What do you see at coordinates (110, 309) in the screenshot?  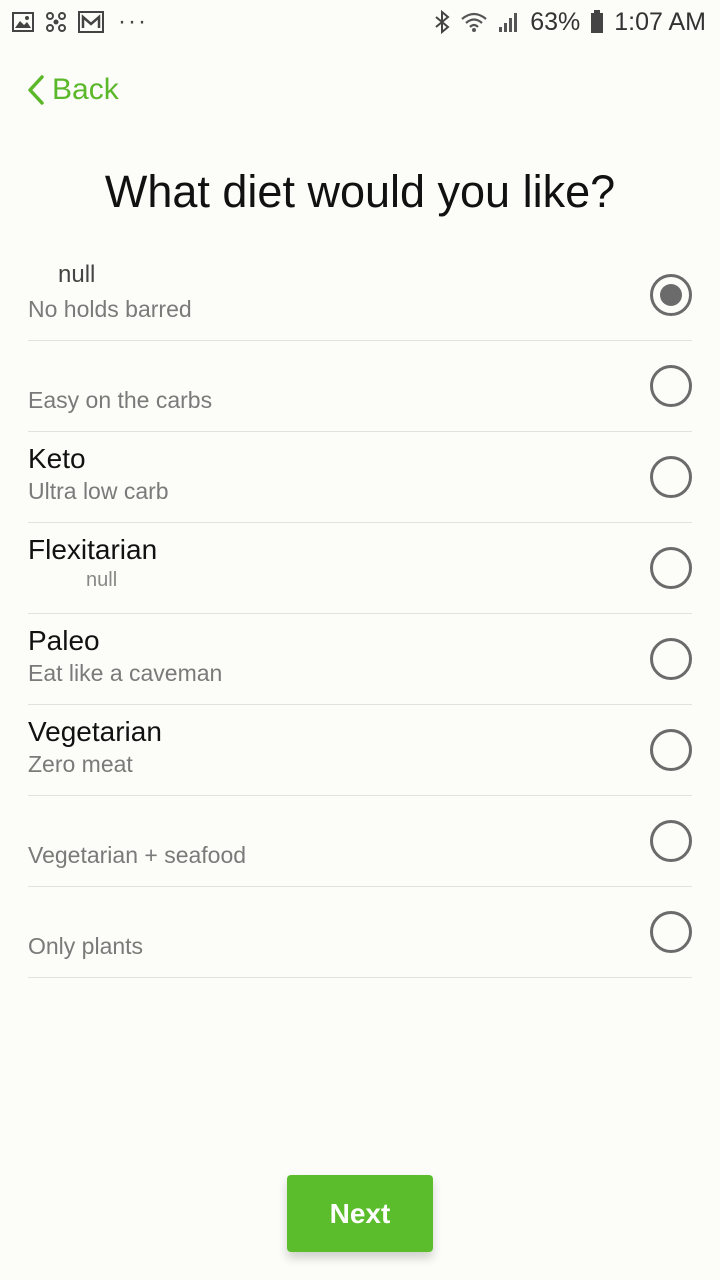 I see `diet-option-desc: No holds barred` at bounding box center [110, 309].